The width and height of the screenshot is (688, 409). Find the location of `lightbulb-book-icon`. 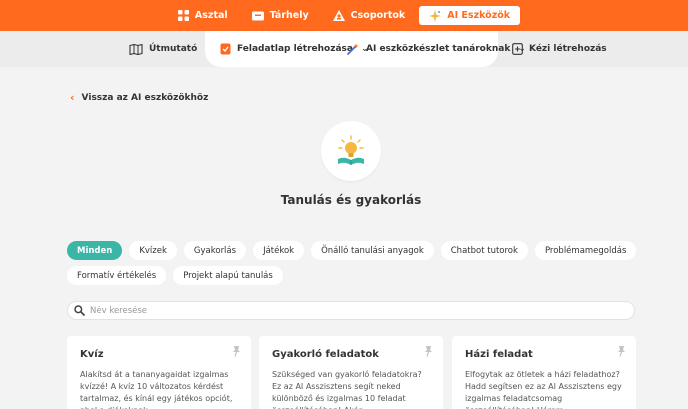

lightbulb-book-icon is located at coordinates (351, 150).